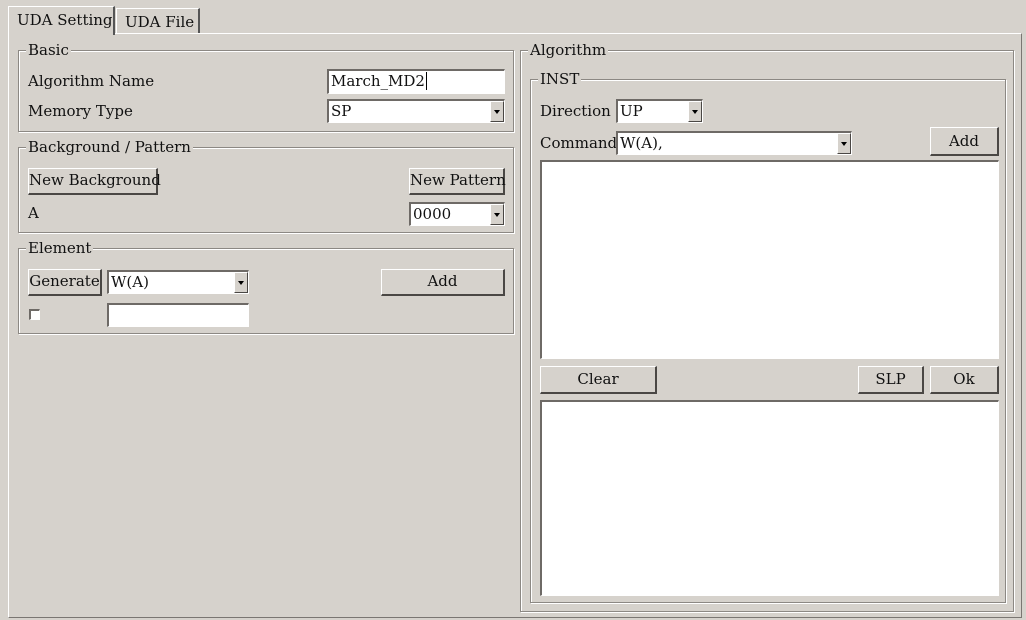 The image size is (1026, 620). Describe the element at coordinates (416, 111) in the screenshot. I see `memory-type-select: SP` at that location.